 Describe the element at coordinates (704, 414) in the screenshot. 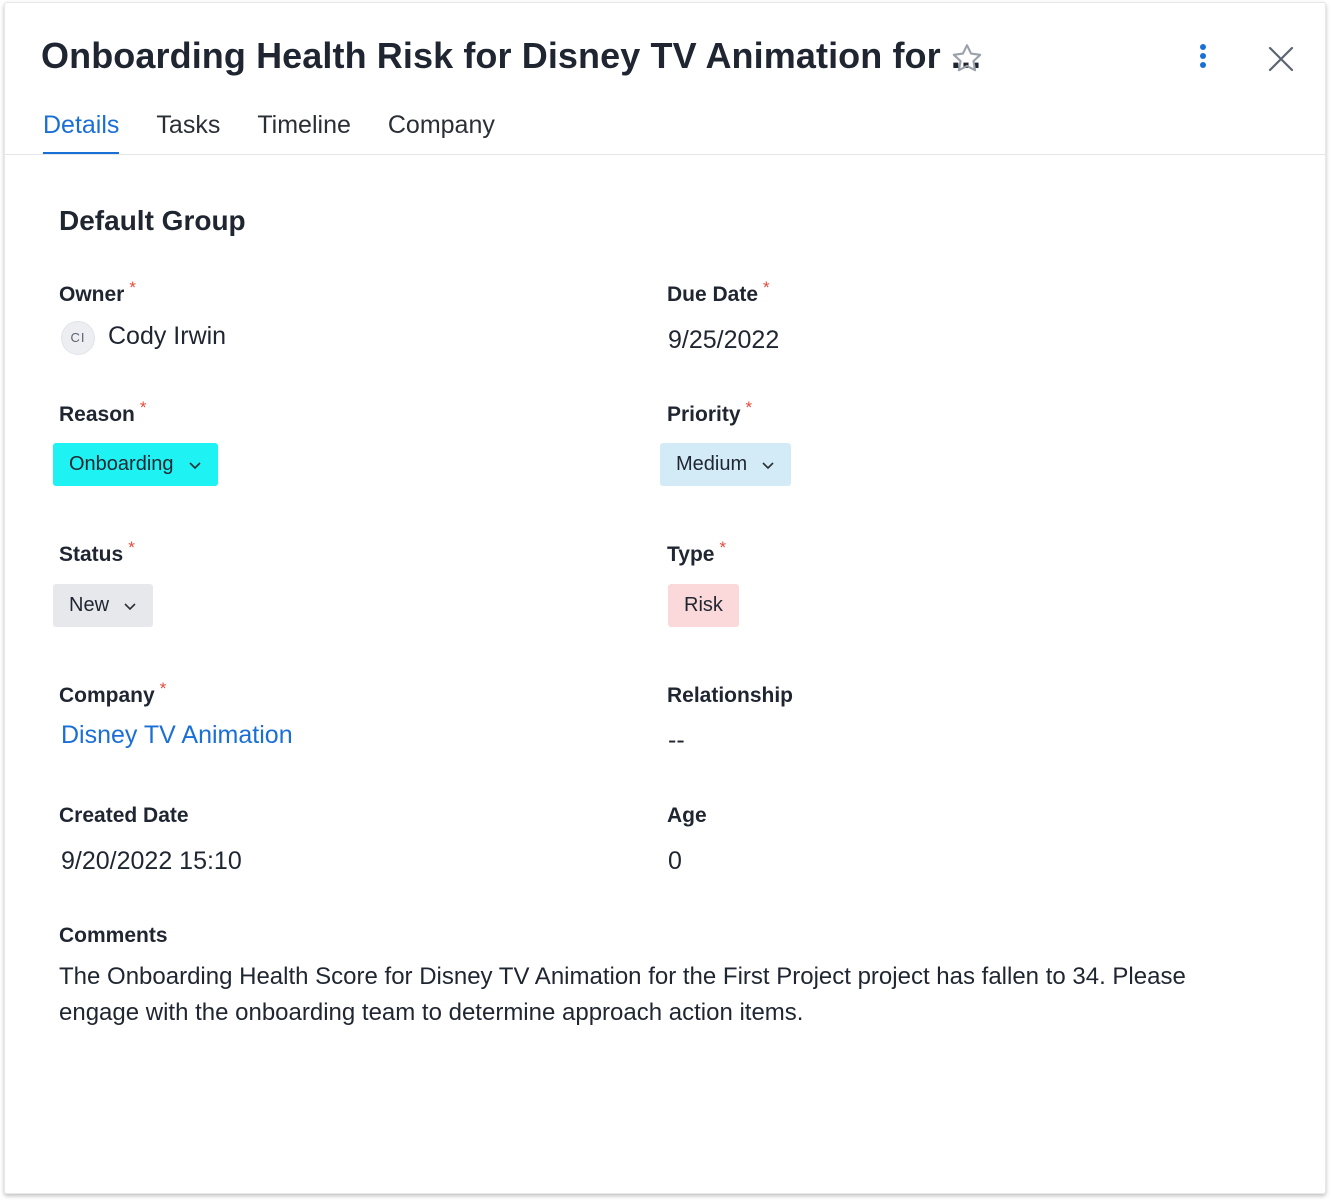

I see `priority-label-text: Priority` at that location.